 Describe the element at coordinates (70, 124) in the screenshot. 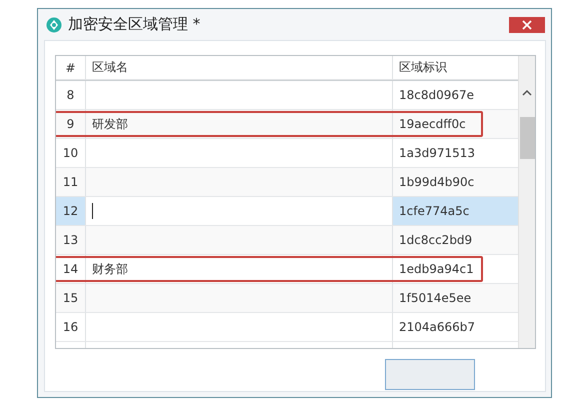

I see `row-number: 9` at that location.